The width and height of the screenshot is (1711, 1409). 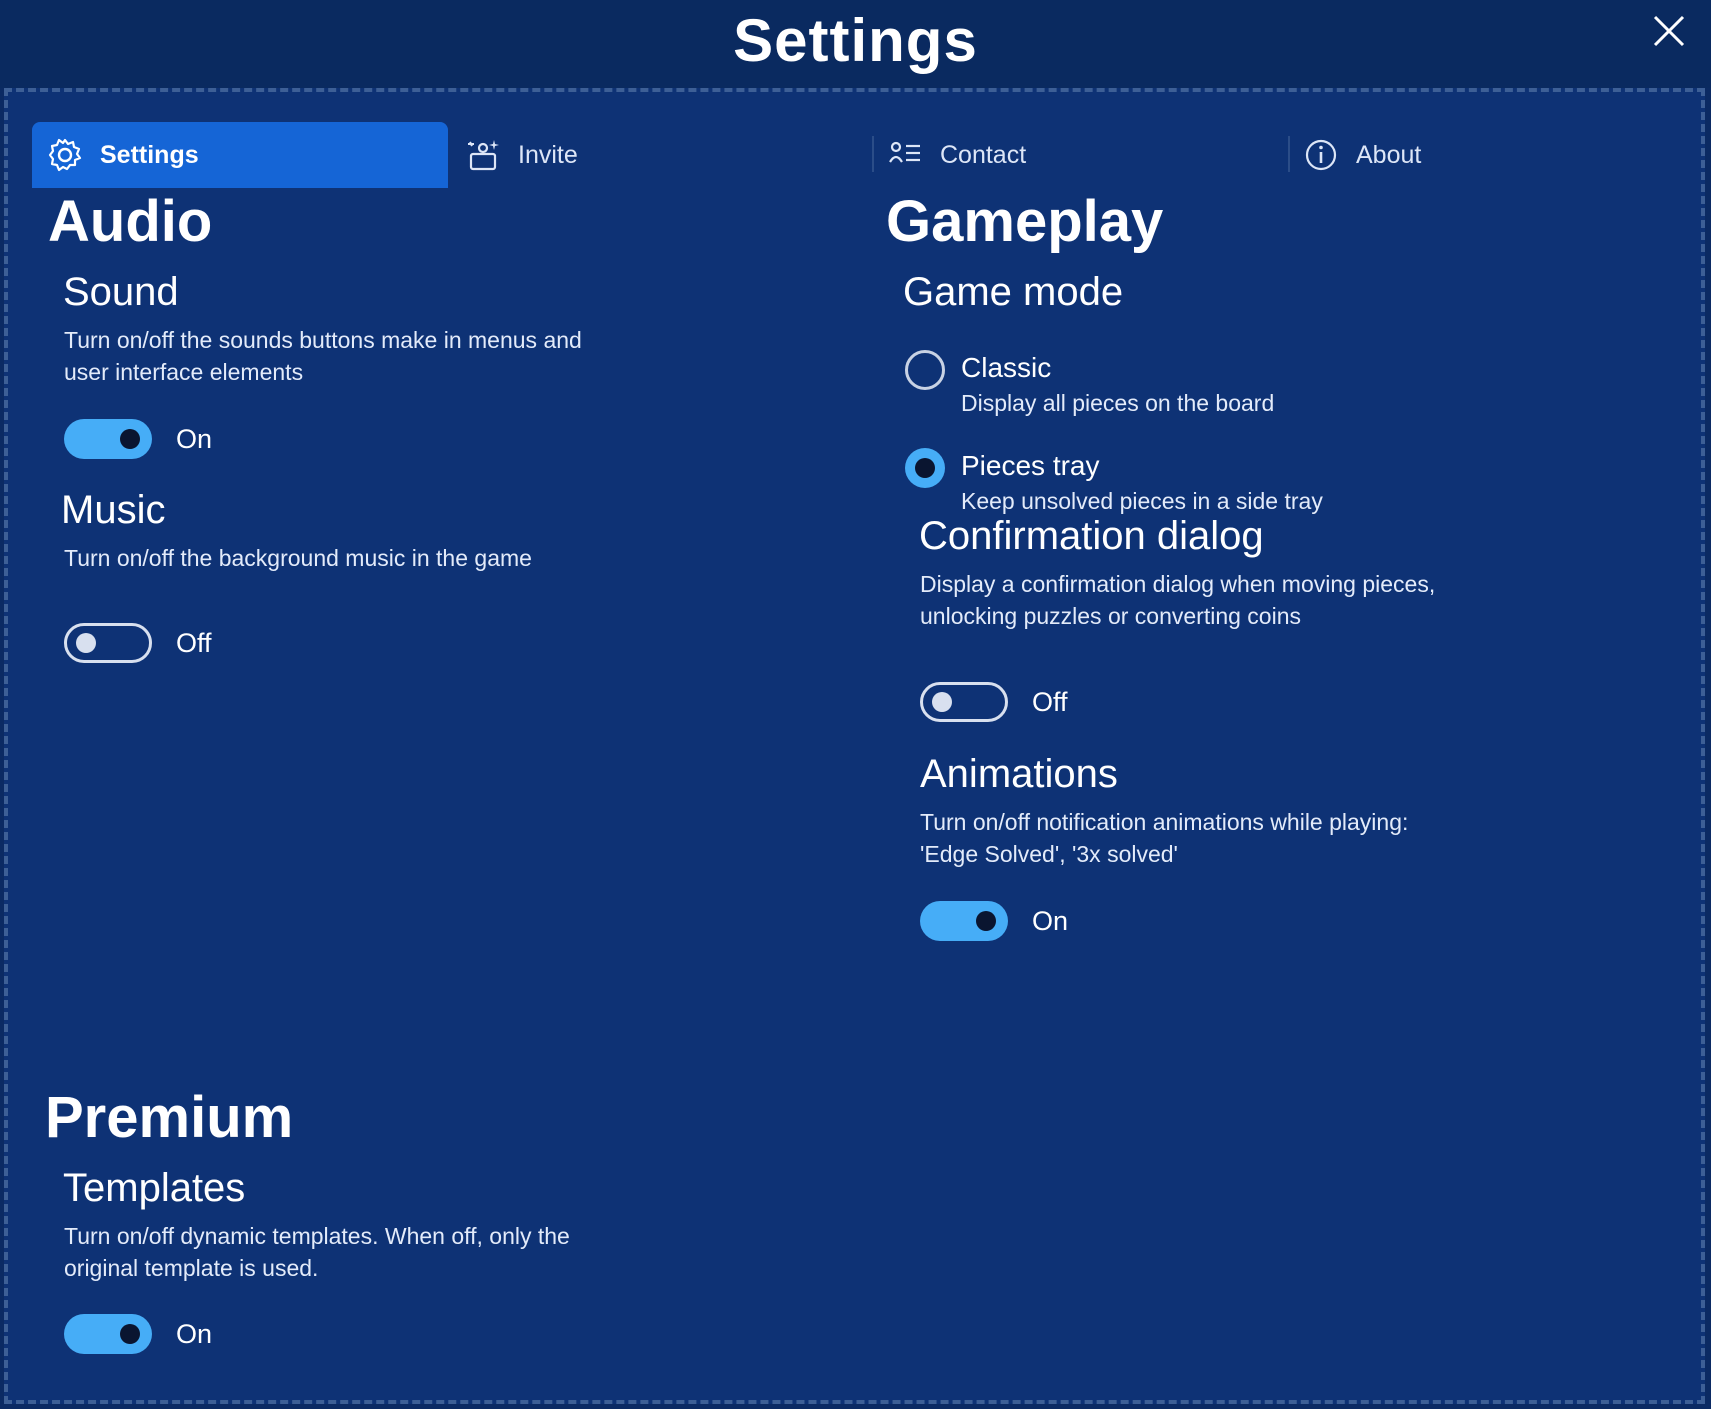 I want to click on radio-label: Classic, so click(x=1006, y=367).